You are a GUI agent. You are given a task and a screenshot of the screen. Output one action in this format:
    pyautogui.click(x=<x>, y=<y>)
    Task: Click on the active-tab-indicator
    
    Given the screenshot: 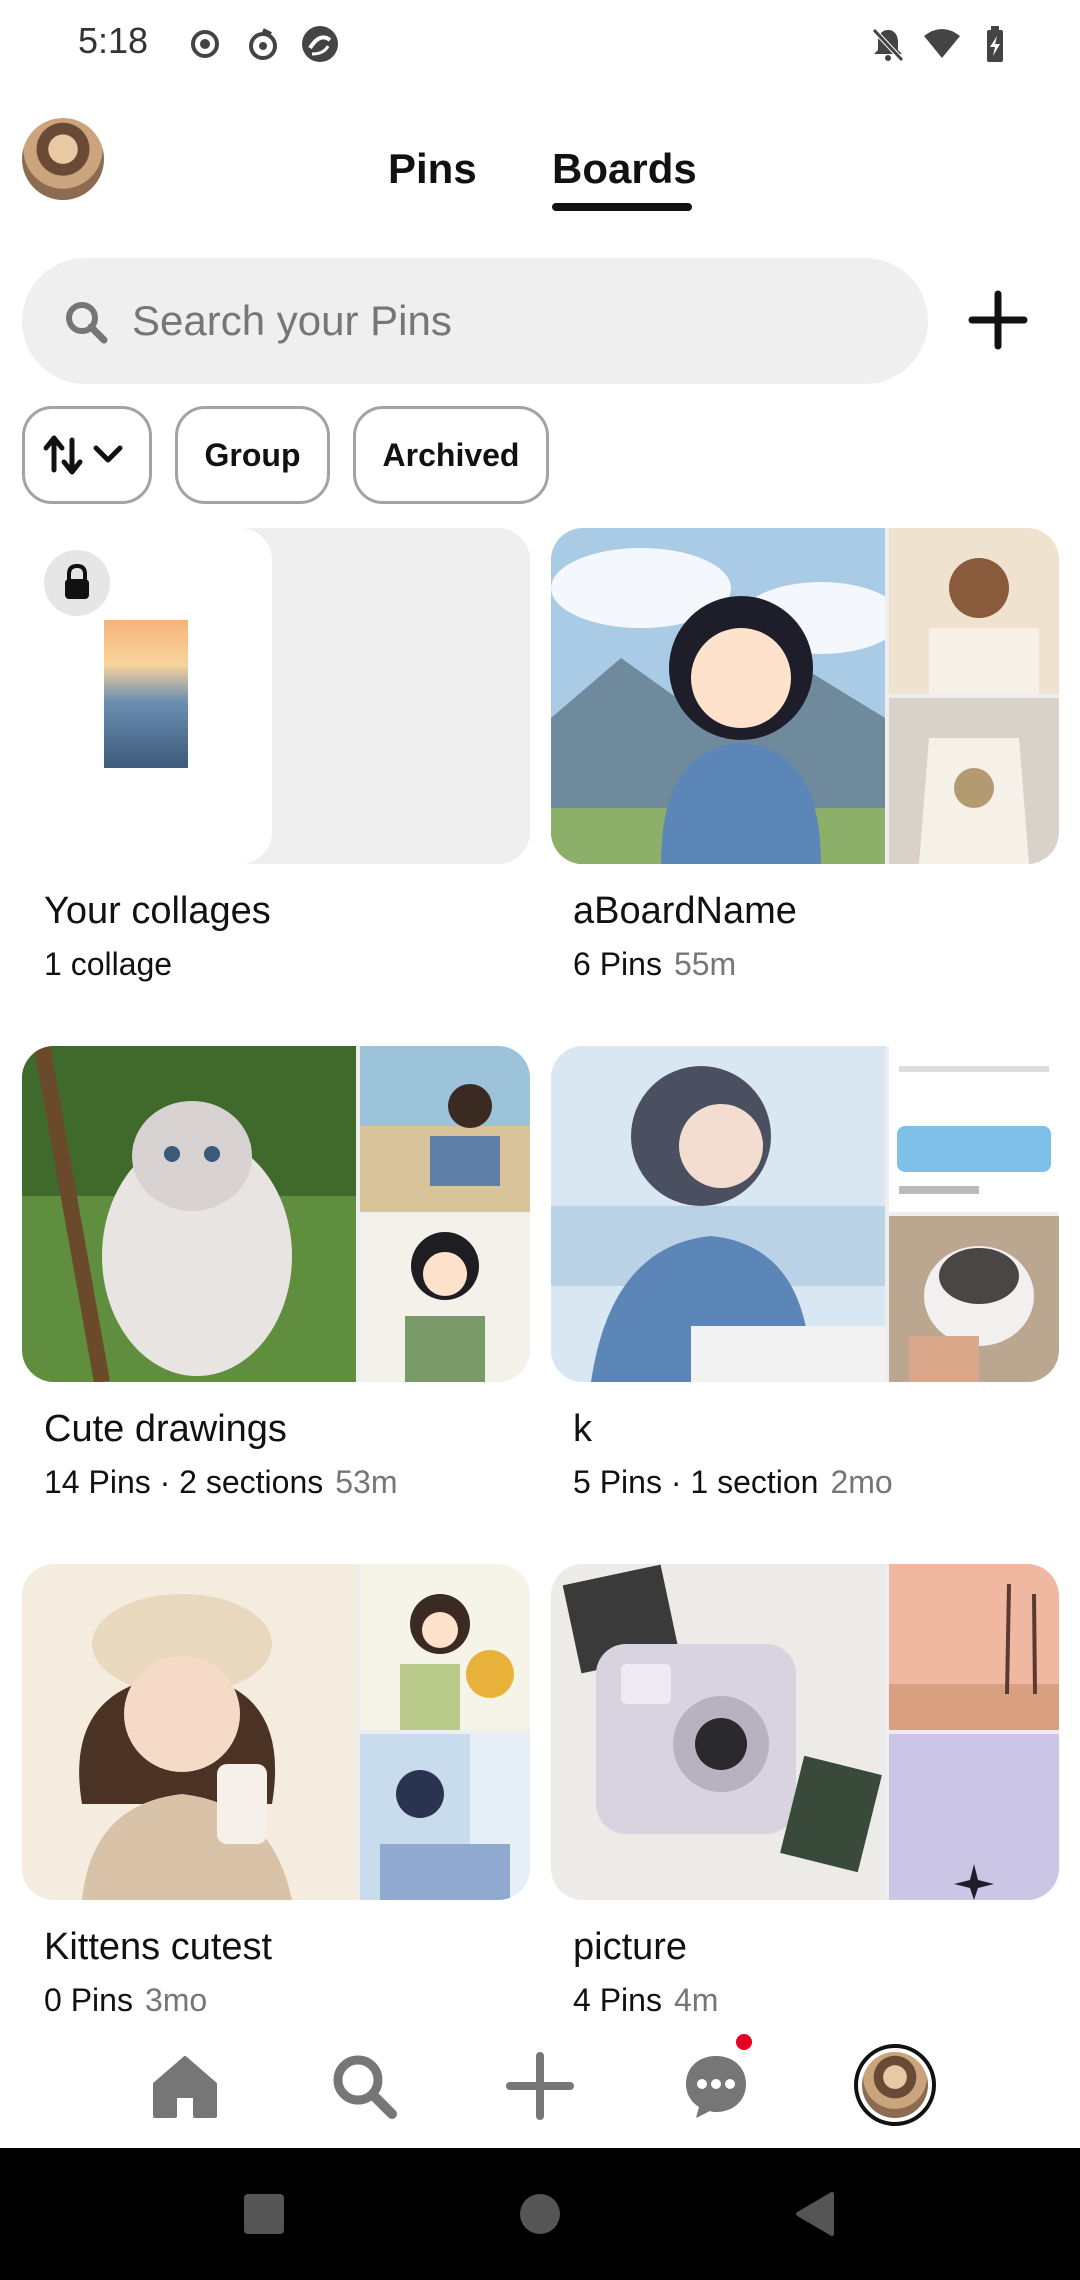 What is the action you would take?
    pyautogui.click(x=622, y=207)
    